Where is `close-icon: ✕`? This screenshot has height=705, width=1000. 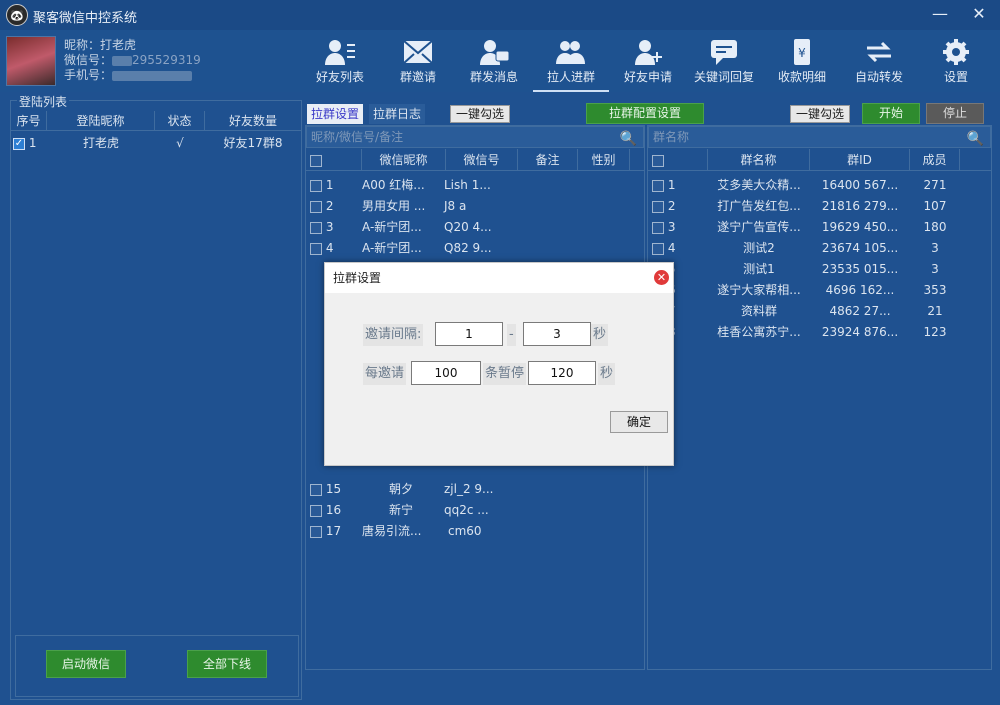
close-icon: ✕ is located at coordinates (661, 277).